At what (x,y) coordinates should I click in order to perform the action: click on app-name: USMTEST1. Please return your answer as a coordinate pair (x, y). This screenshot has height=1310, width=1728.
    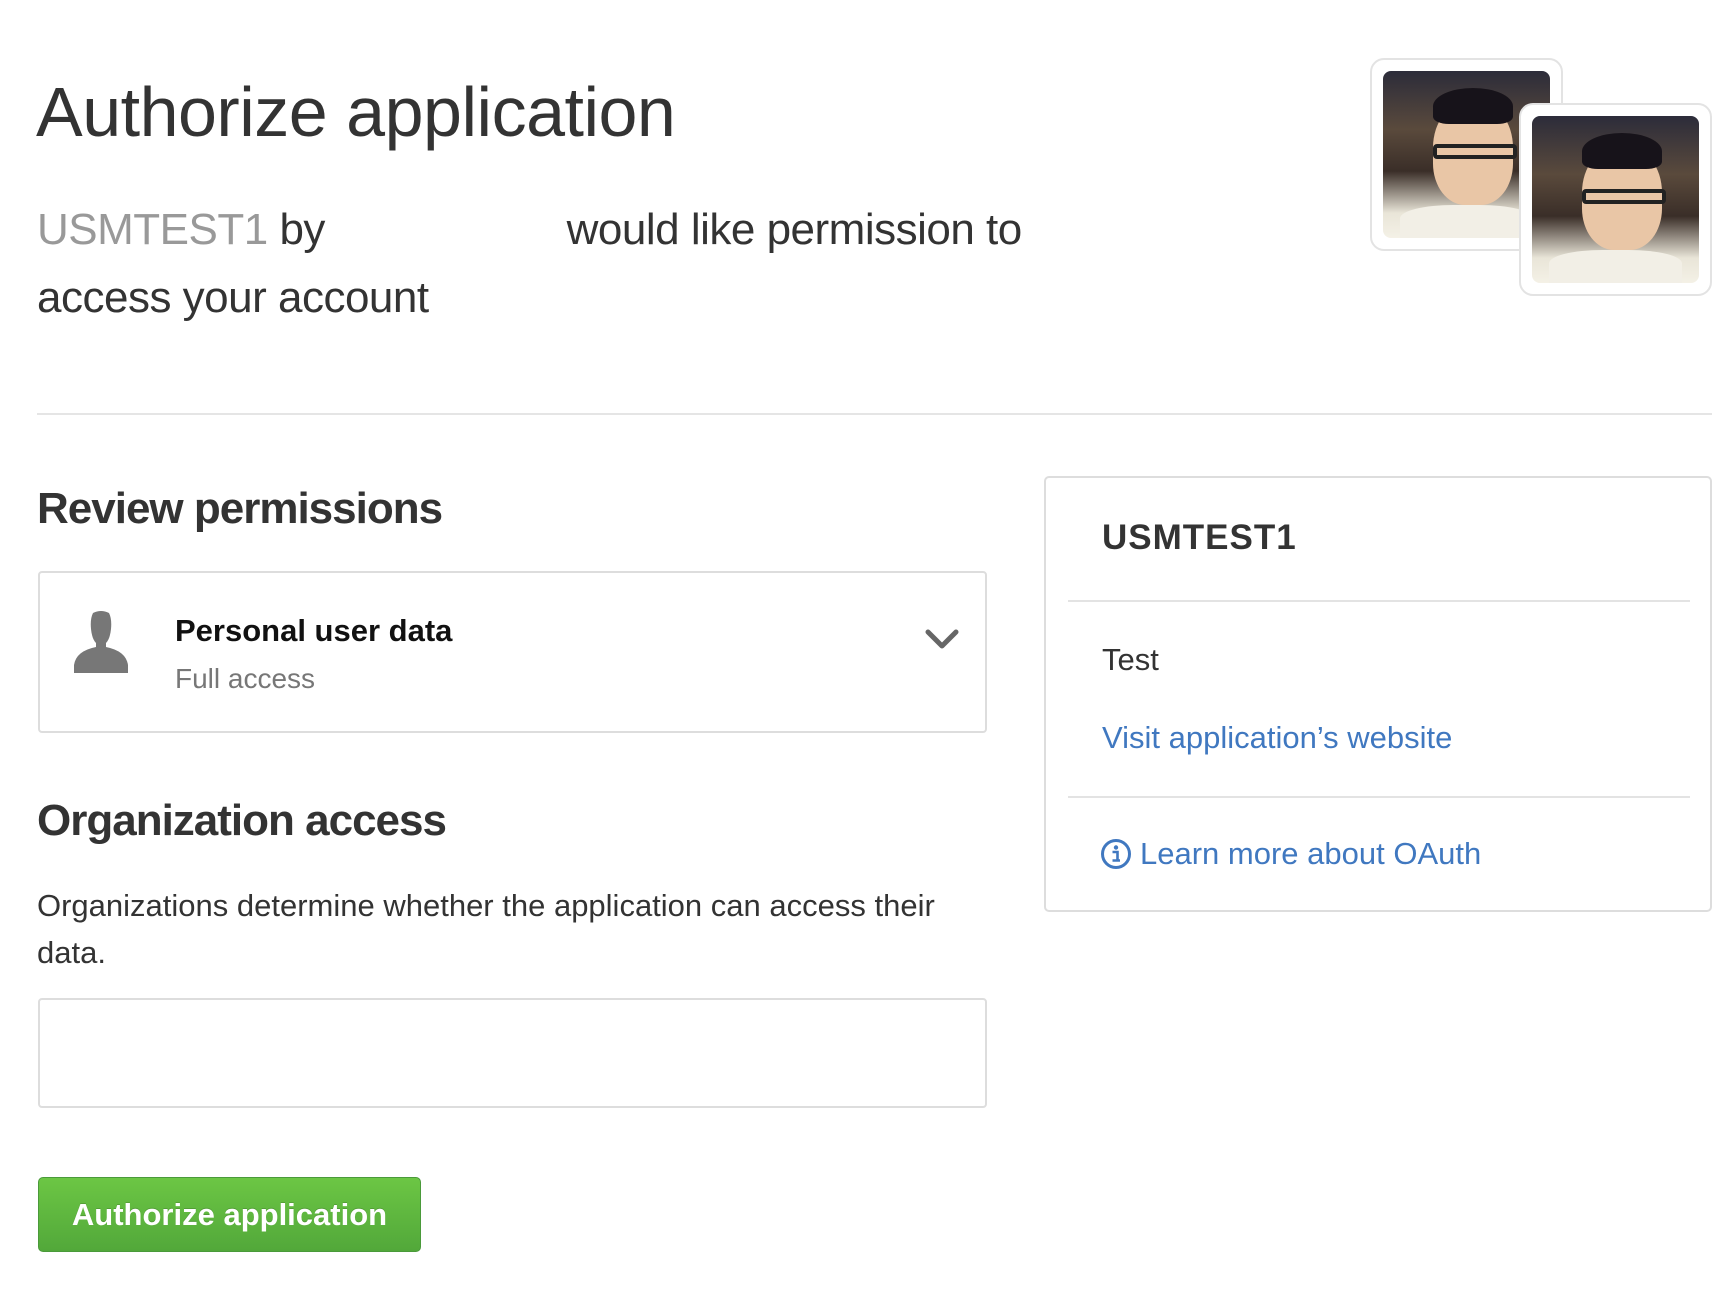
    Looking at the image, I should click on (152, 229).